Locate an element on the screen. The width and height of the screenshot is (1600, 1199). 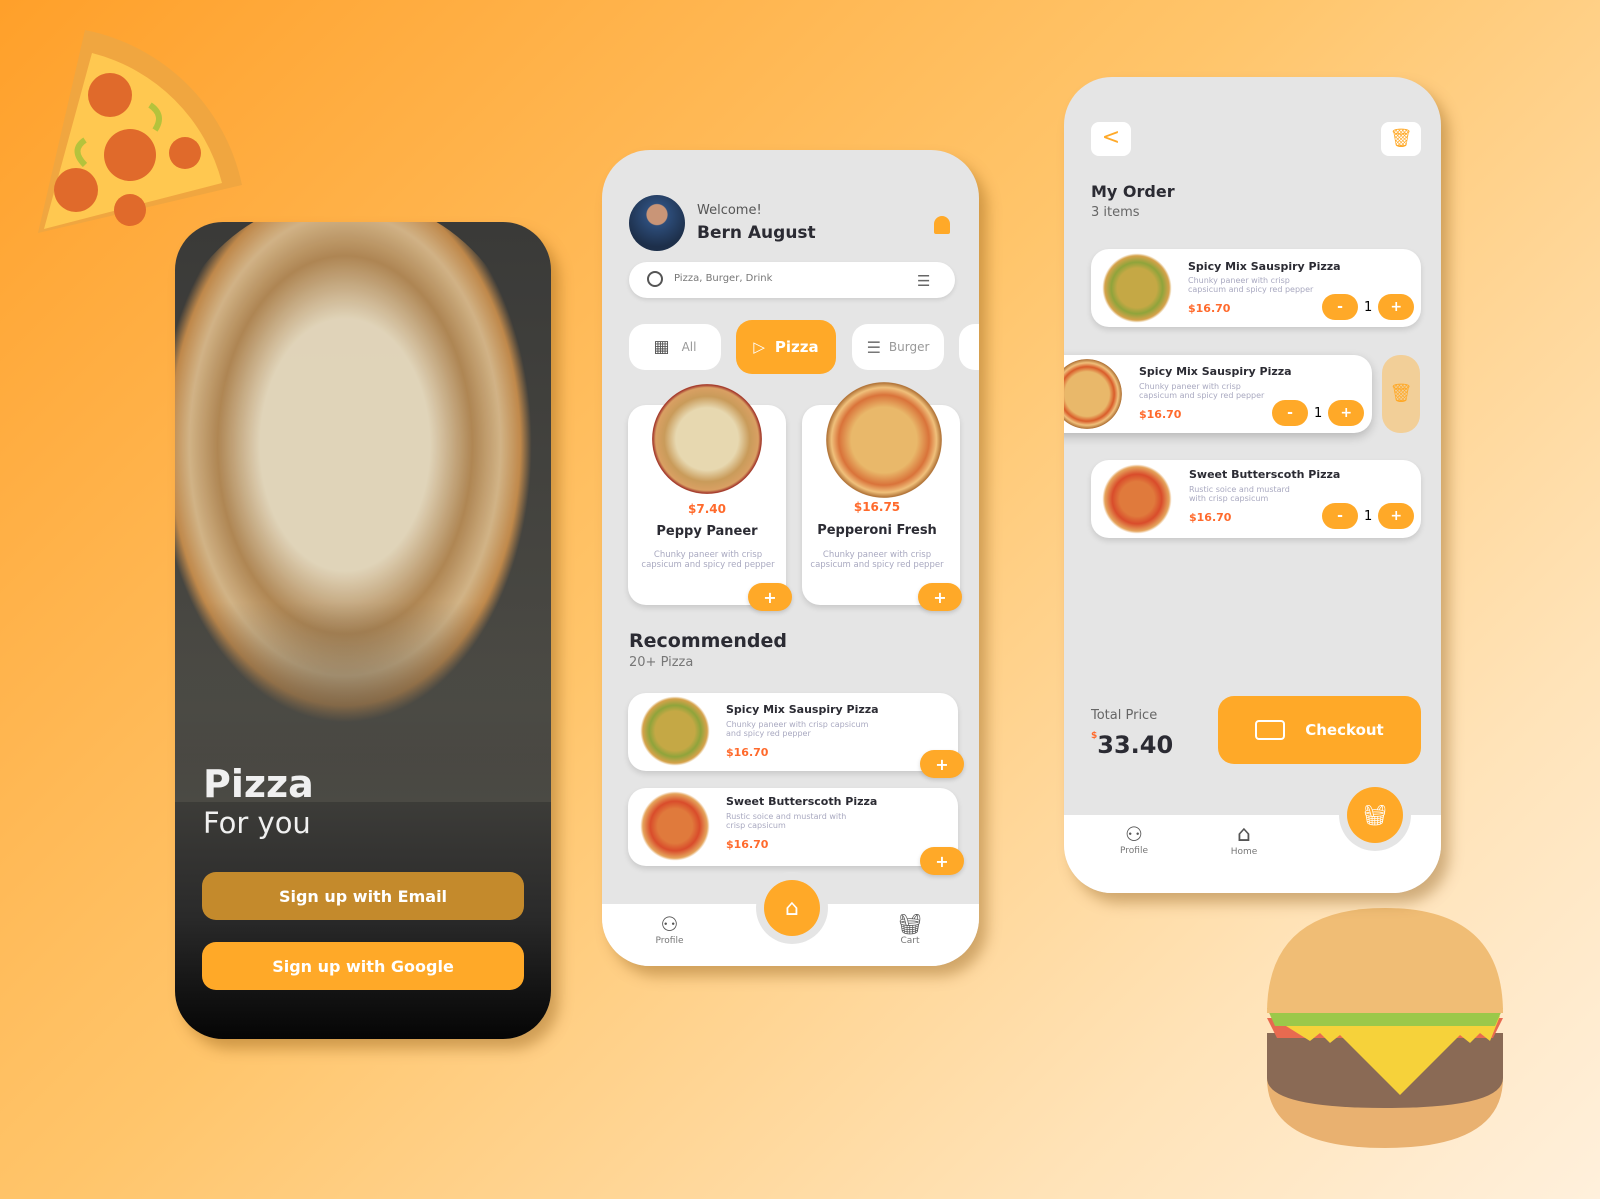
burger-icon: ☰ is located at coordinates (873, 347).